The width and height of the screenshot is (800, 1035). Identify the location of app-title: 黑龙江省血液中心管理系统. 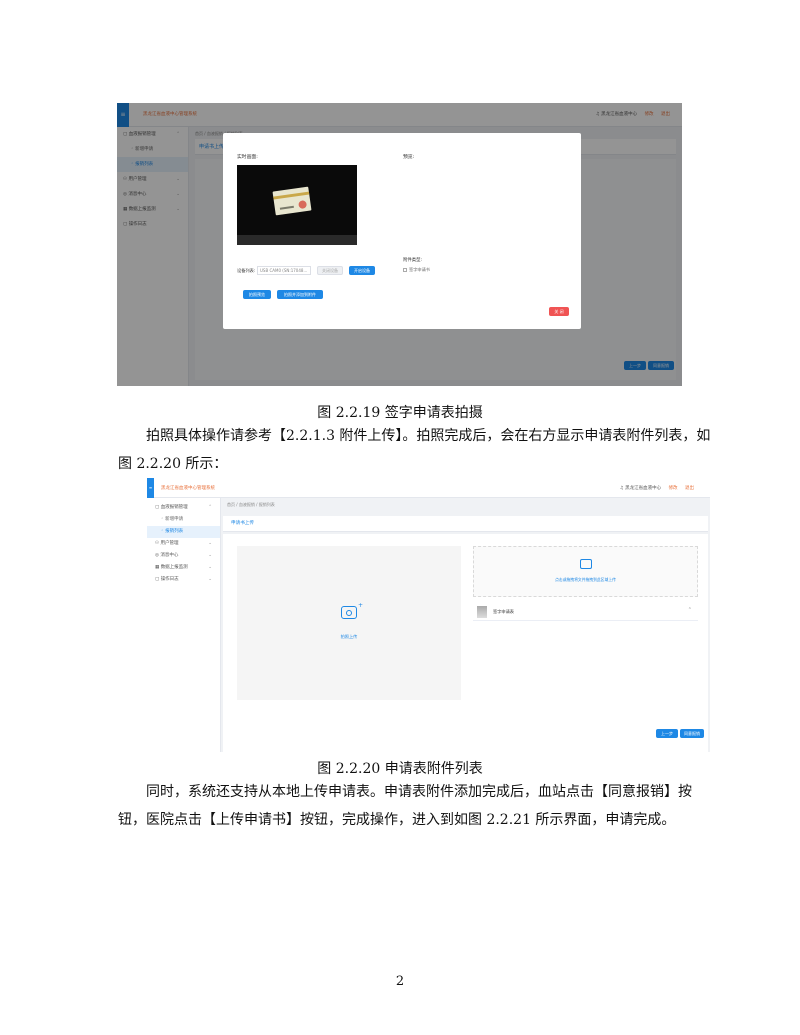
(188, 488).